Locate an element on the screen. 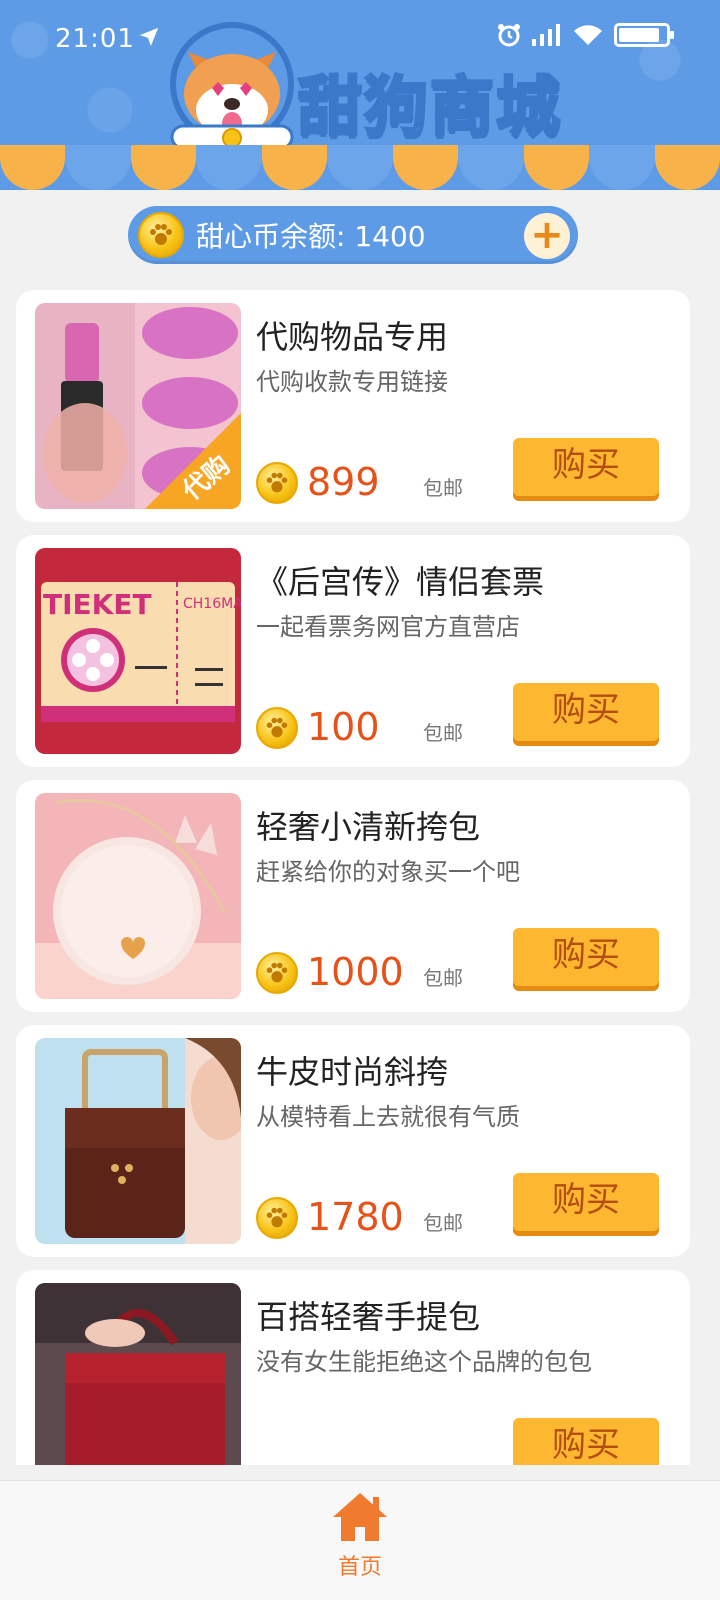 The width and height of the screenshot is (720, 1600). status-time: 21:01 is located at coordinates (95, 39).